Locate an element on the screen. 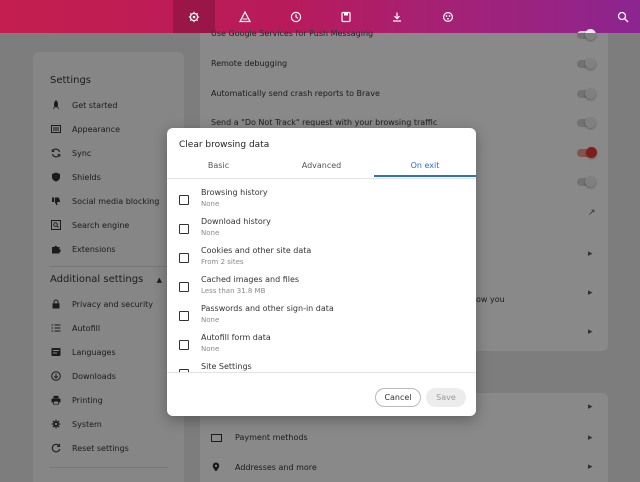 The width and height of the screenshot is (640, 482). item-title: Autofill form data is located at coordinates (236, 337).